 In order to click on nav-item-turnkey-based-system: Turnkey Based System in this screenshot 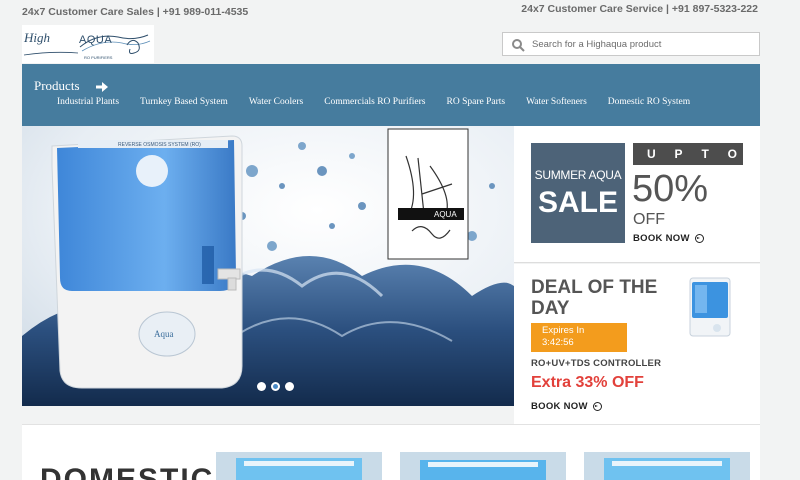, I will do `click(184, 102)`.